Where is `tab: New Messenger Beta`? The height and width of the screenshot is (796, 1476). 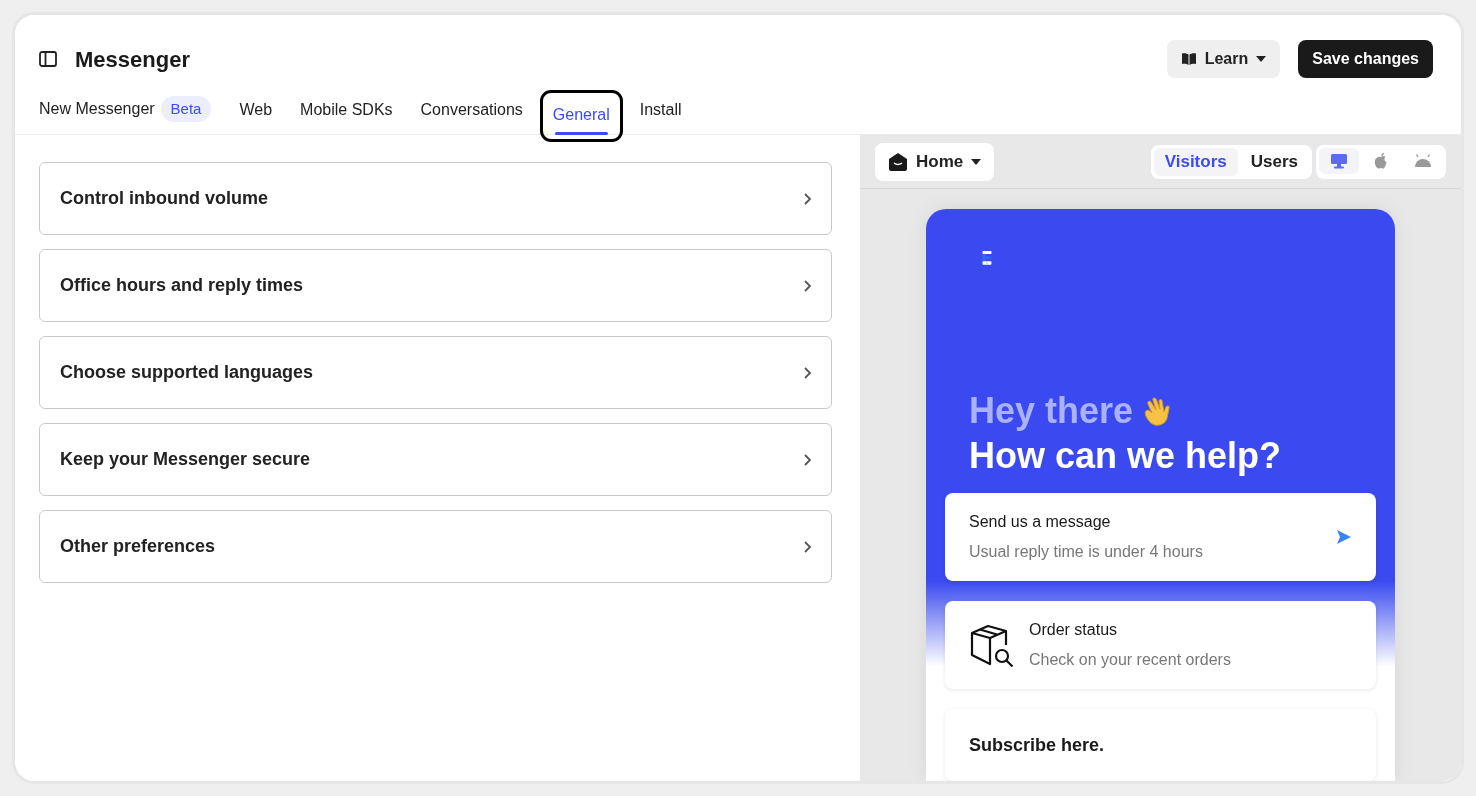
tab: New Messenger Beta is located at coordinates (125, 109).